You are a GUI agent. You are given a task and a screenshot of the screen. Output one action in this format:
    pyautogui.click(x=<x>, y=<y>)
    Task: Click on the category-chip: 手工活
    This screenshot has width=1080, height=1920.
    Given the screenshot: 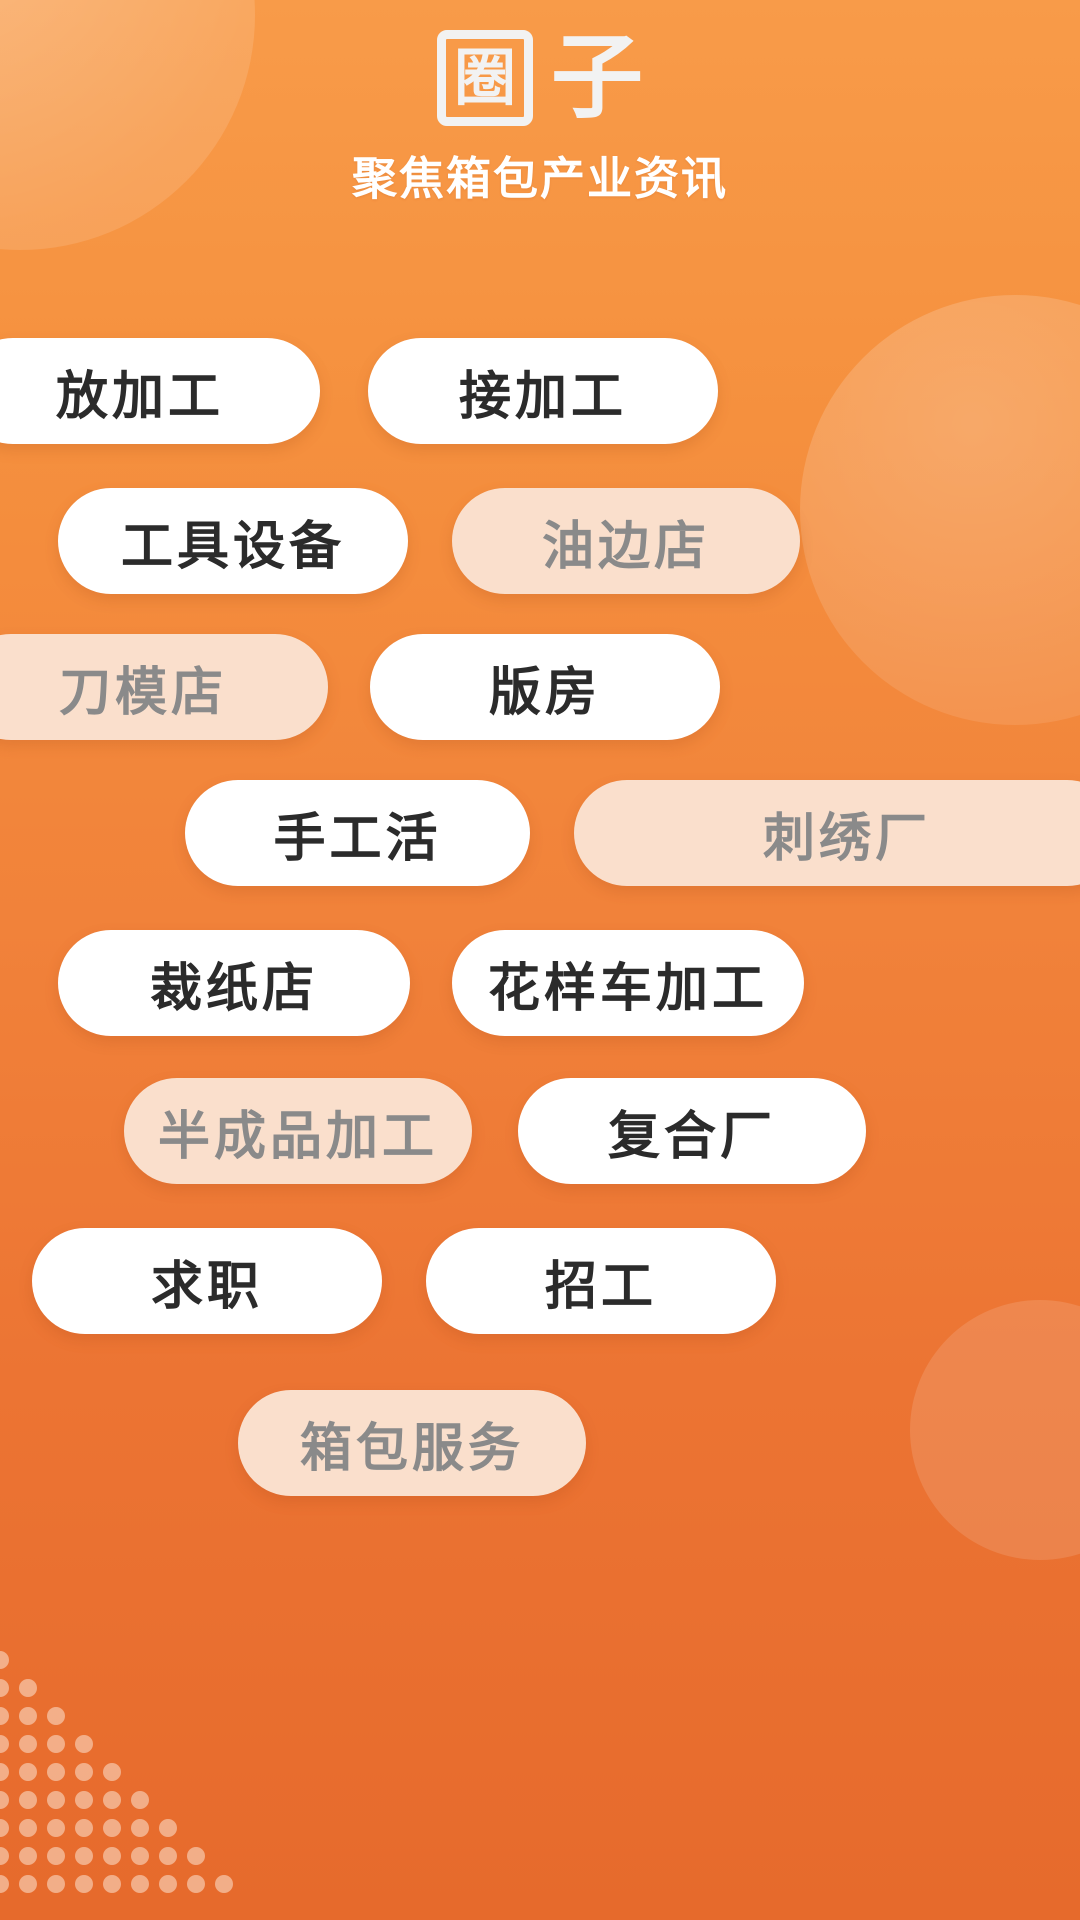 What is the action you would take?
    pyautogui.click(x=357, y=833)
    